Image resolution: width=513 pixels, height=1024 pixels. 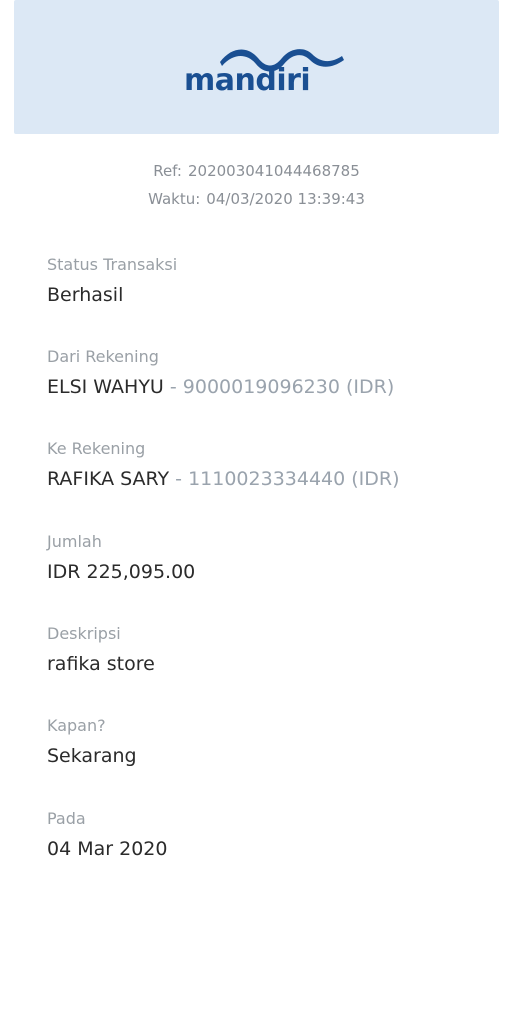 What do you see at coordinates (108, 479) in the screenshot?
I see `to-account-name: RAFIKA SARY` at bounding box center [108, 479].